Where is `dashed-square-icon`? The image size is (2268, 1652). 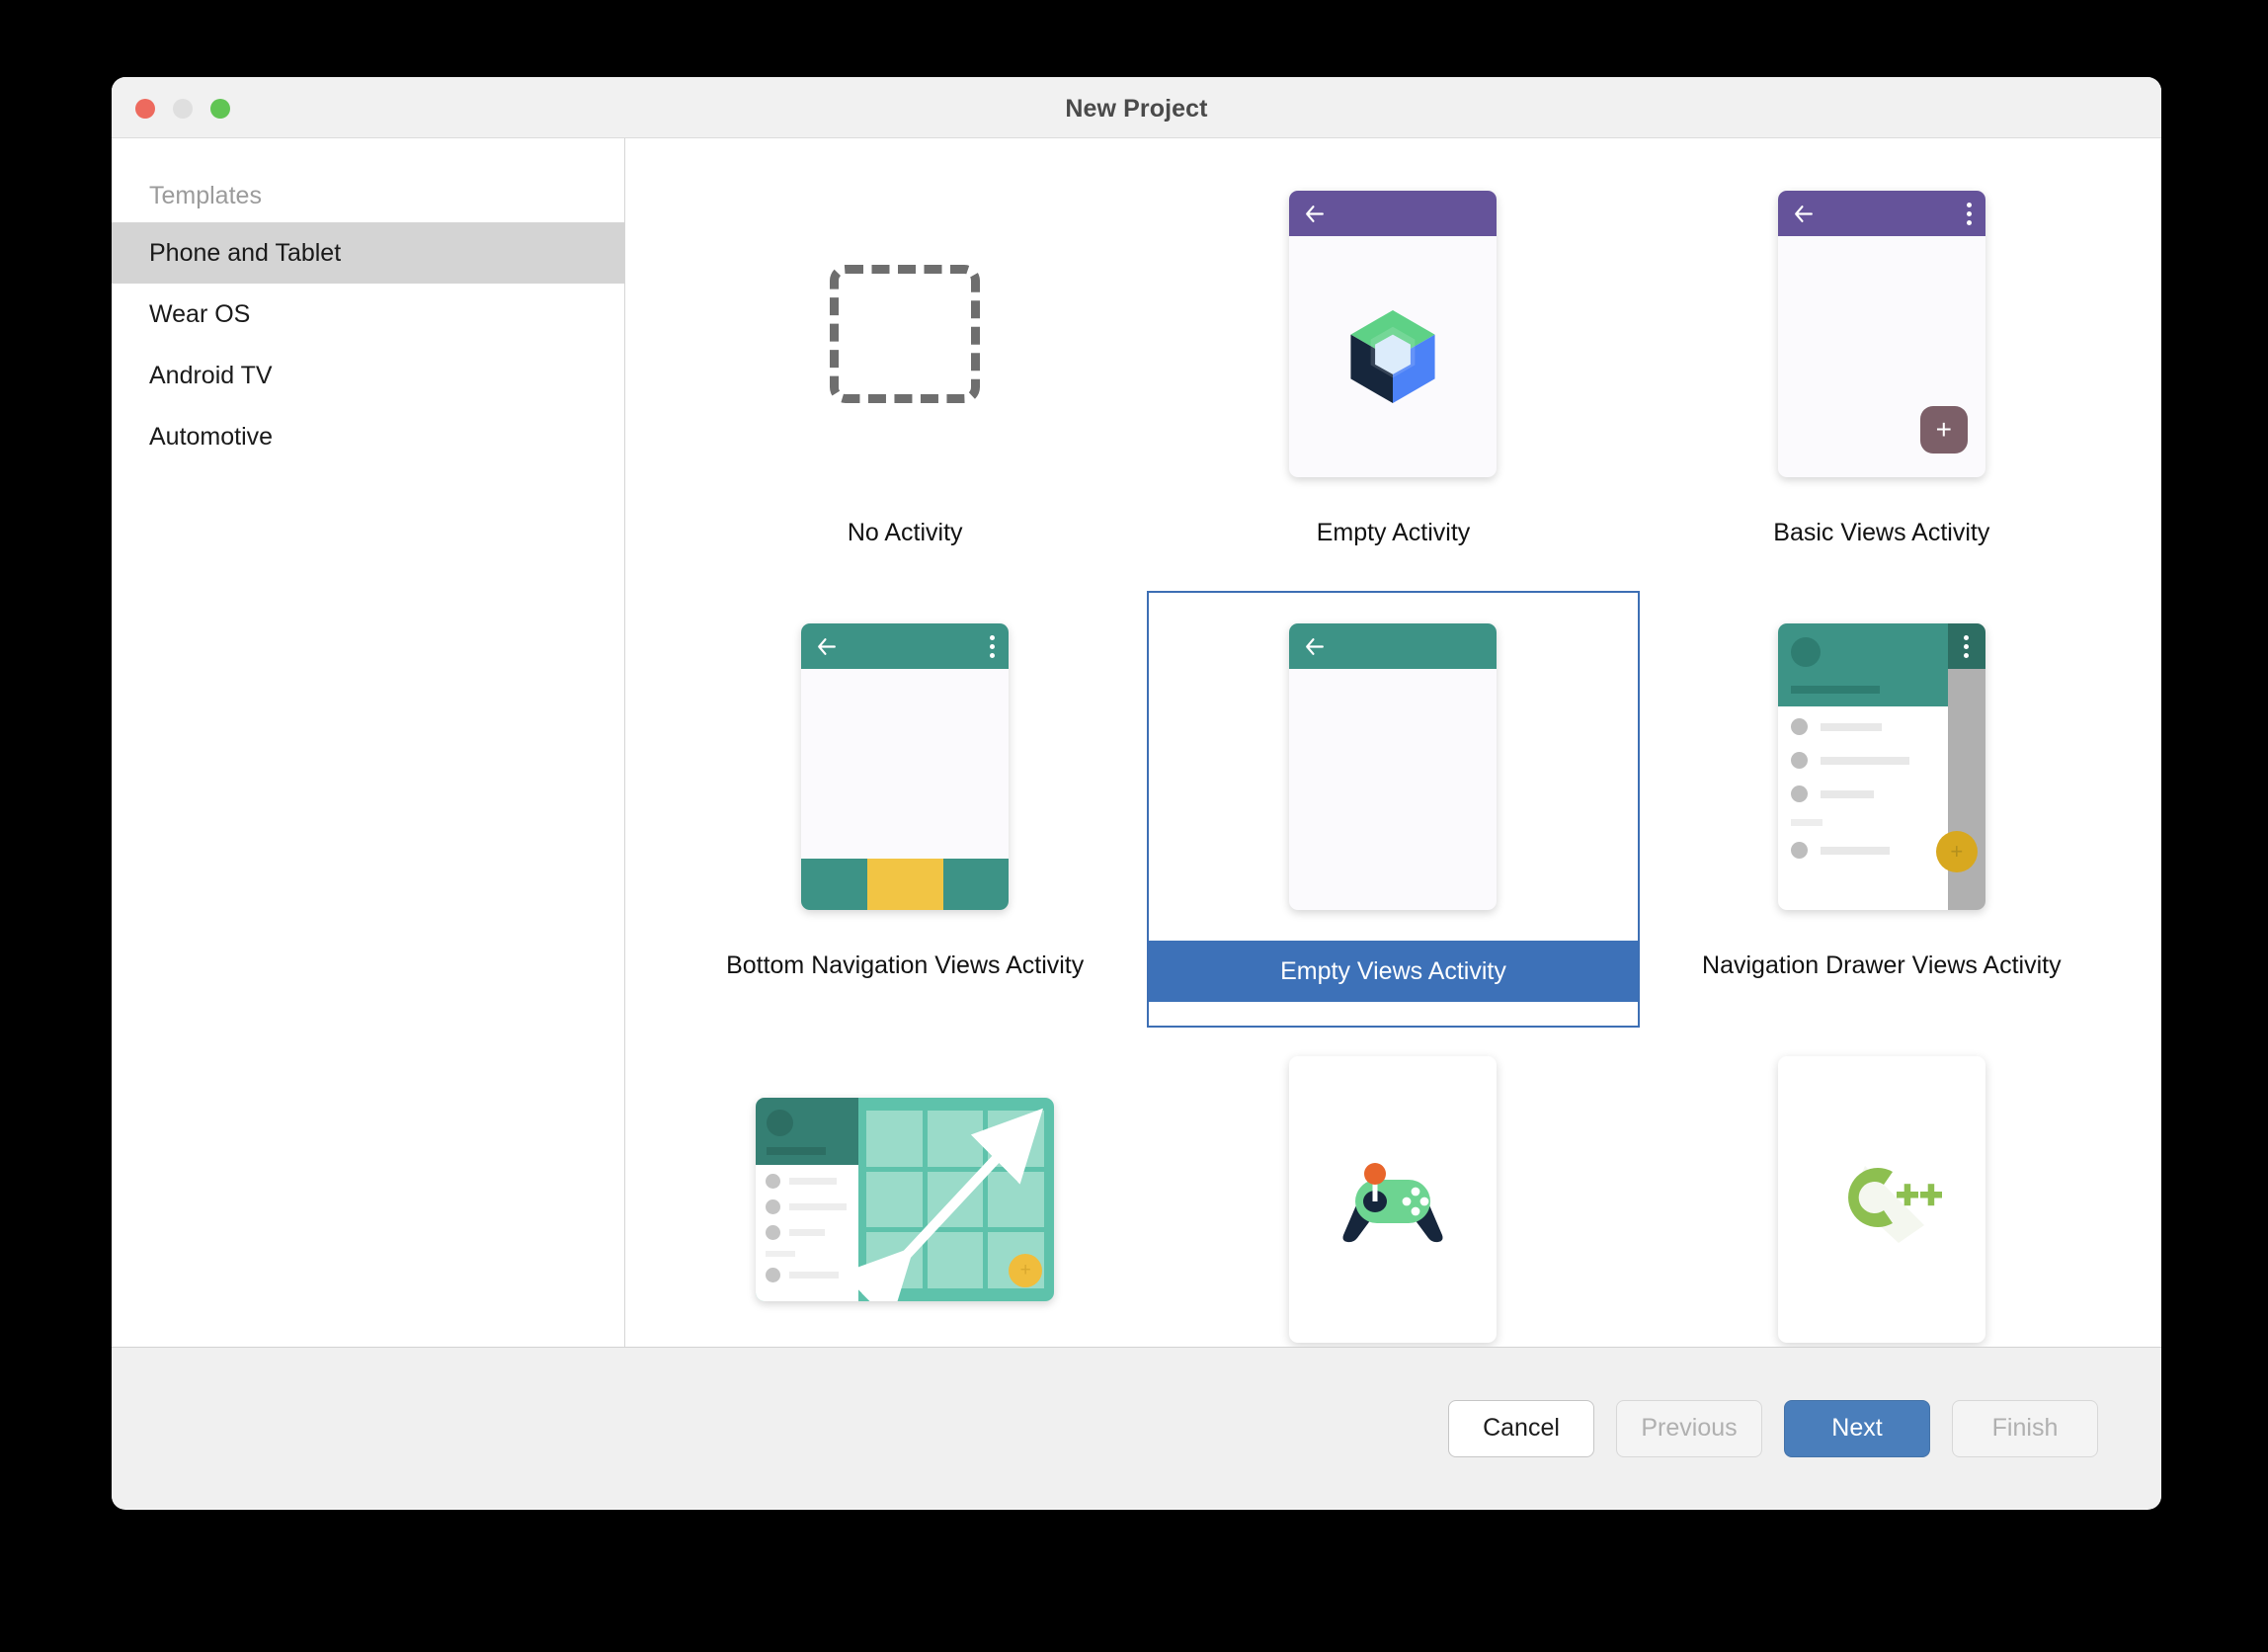
dashed-square-icon is located at coordinates (906, 334).